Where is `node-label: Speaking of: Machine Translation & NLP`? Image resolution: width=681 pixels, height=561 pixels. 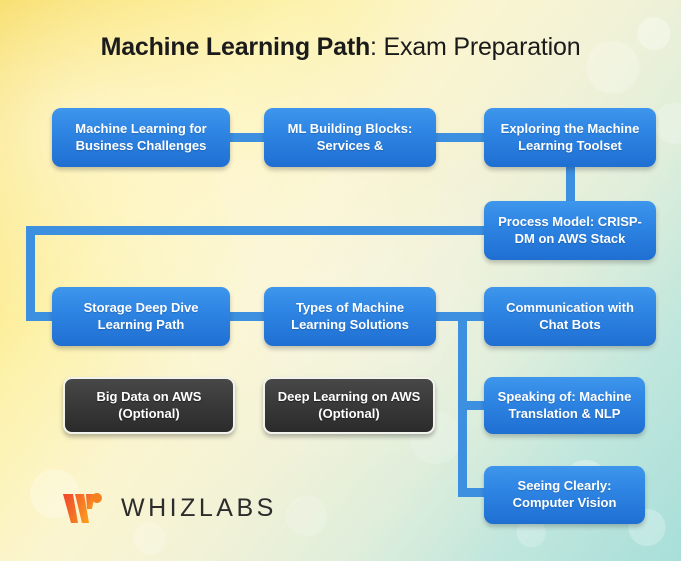
node-label: Speaking of: Machine Translation & NLP is located at coordinates (564, 404).